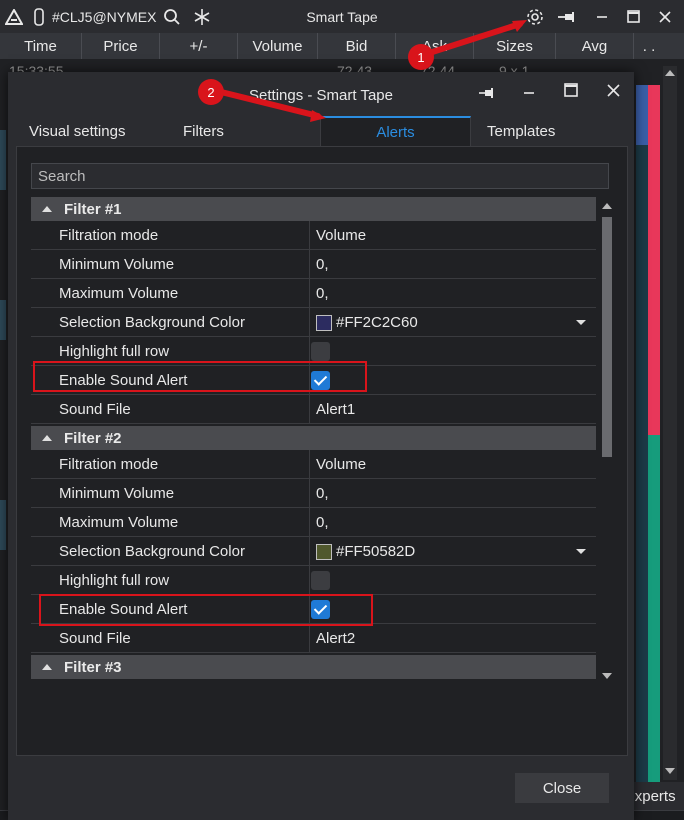 This screenshot has width=684, height=820. Describe the element at coordinates (421, 57) in the screenshot. I see `callout-badge-1: 1` at that location.